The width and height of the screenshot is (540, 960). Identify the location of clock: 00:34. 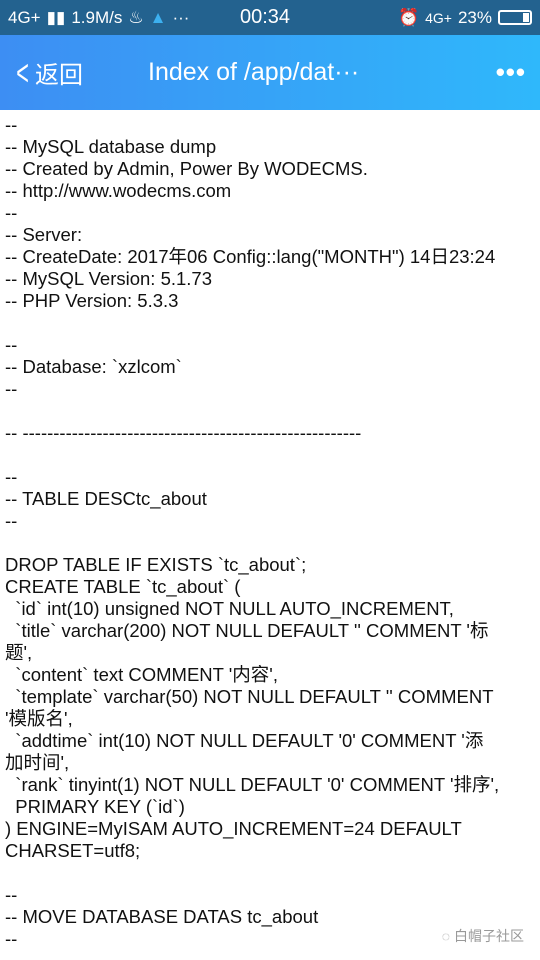
(265, 17).